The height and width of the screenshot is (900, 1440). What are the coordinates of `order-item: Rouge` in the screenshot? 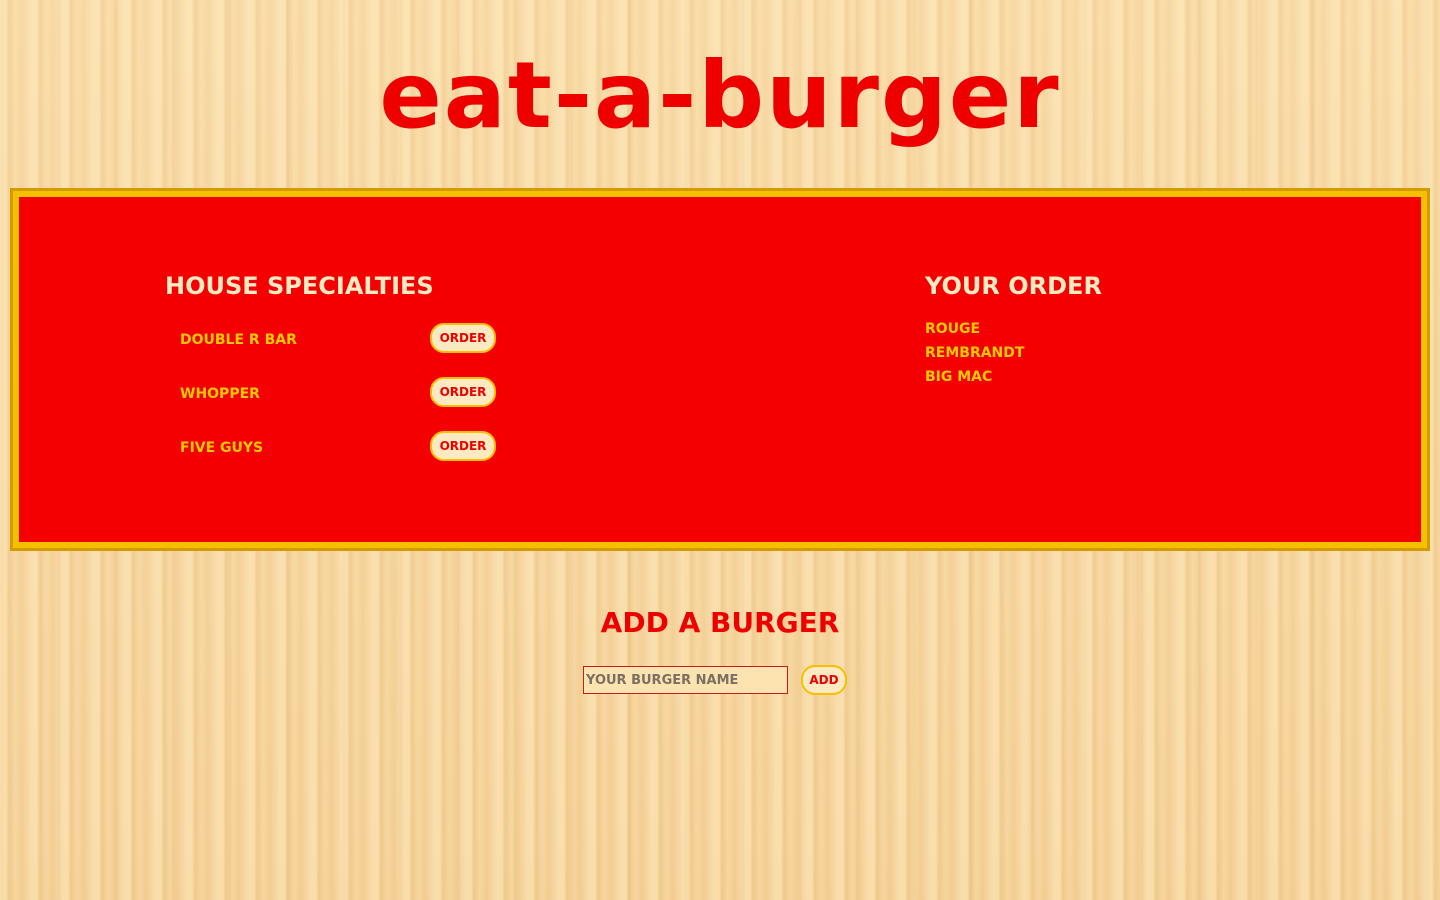 It's located at (953, 329).